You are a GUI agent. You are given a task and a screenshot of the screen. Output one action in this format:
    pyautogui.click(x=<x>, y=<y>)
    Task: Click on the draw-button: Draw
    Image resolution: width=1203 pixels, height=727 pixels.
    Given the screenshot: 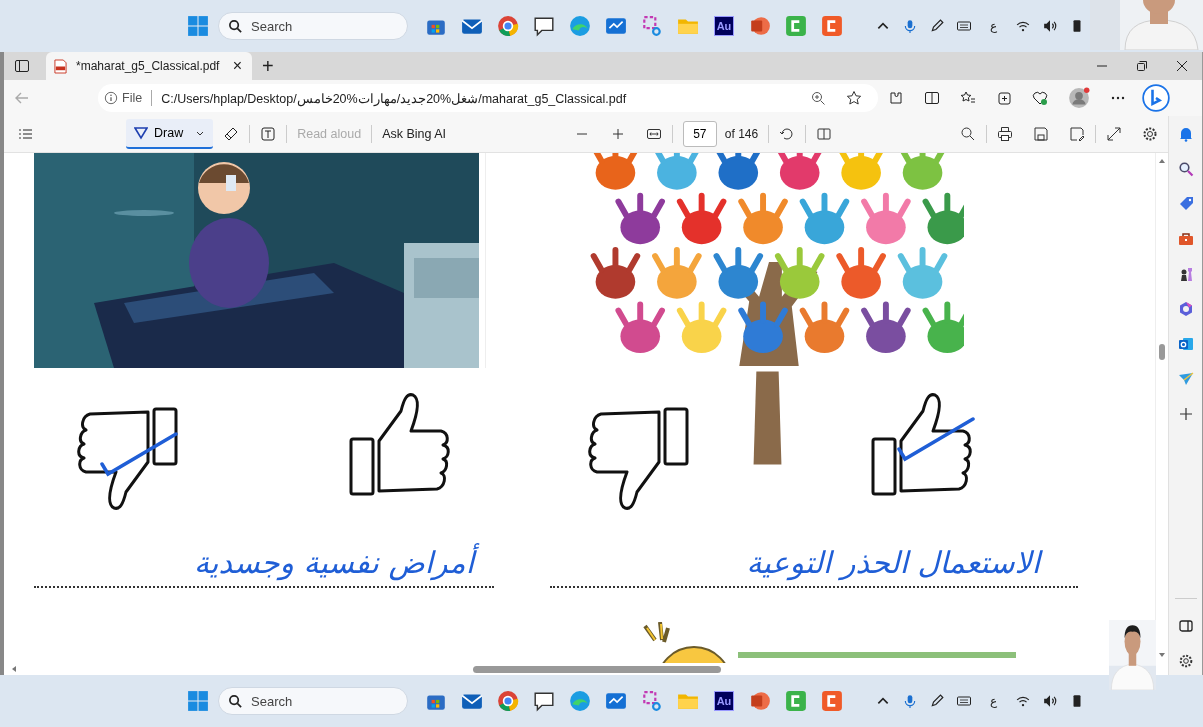 What is the action you would take?
    pyautogui.click(x=170, y=134)
    